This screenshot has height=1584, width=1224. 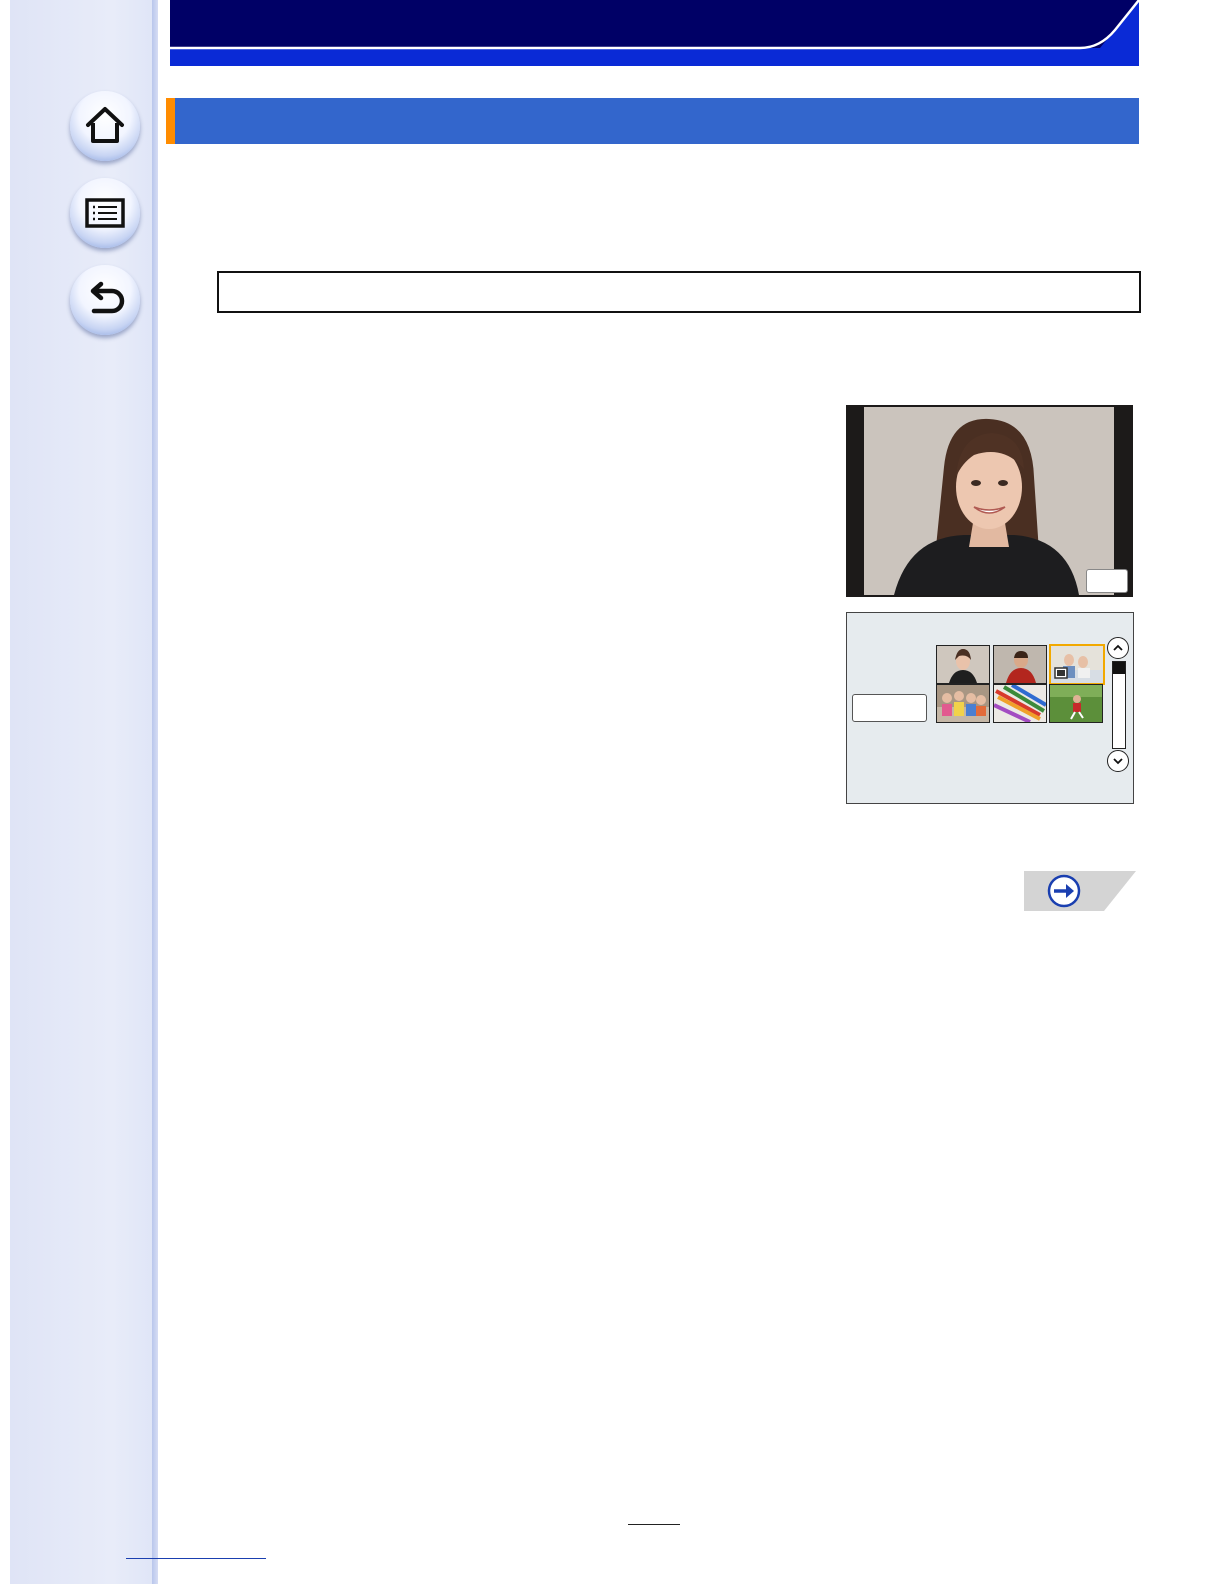 I want to click on thumbnail-screen-illustration, so click(x=990, y=708).